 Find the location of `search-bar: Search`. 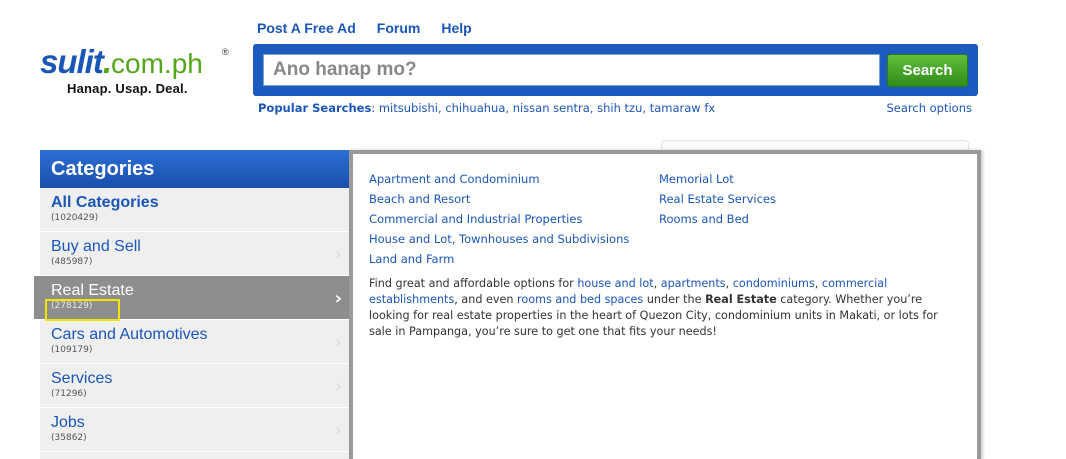

search-bar: Search is located at coordinates (615, 70).